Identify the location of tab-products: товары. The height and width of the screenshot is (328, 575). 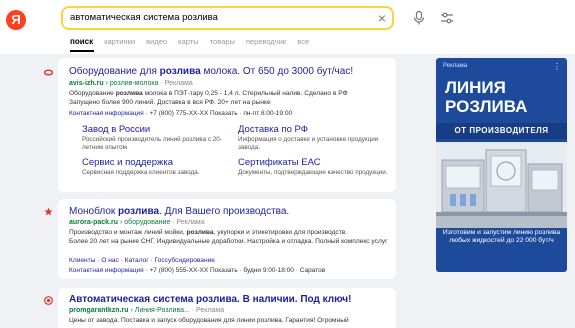
(222, 41).